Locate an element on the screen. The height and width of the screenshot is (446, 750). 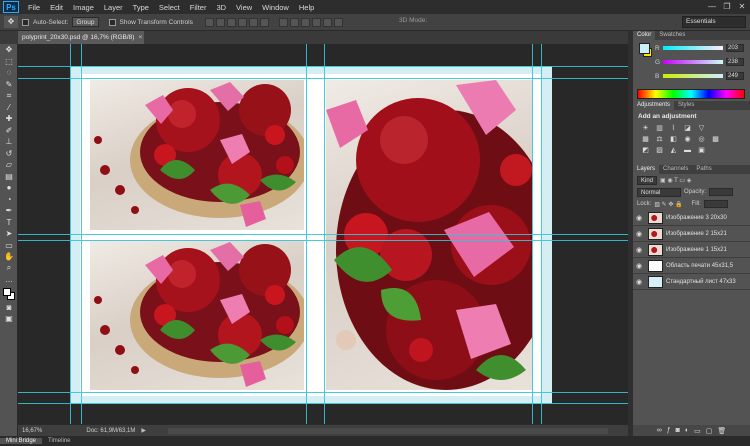
close-window-button: ✕ is located at coordinates (742, 6).